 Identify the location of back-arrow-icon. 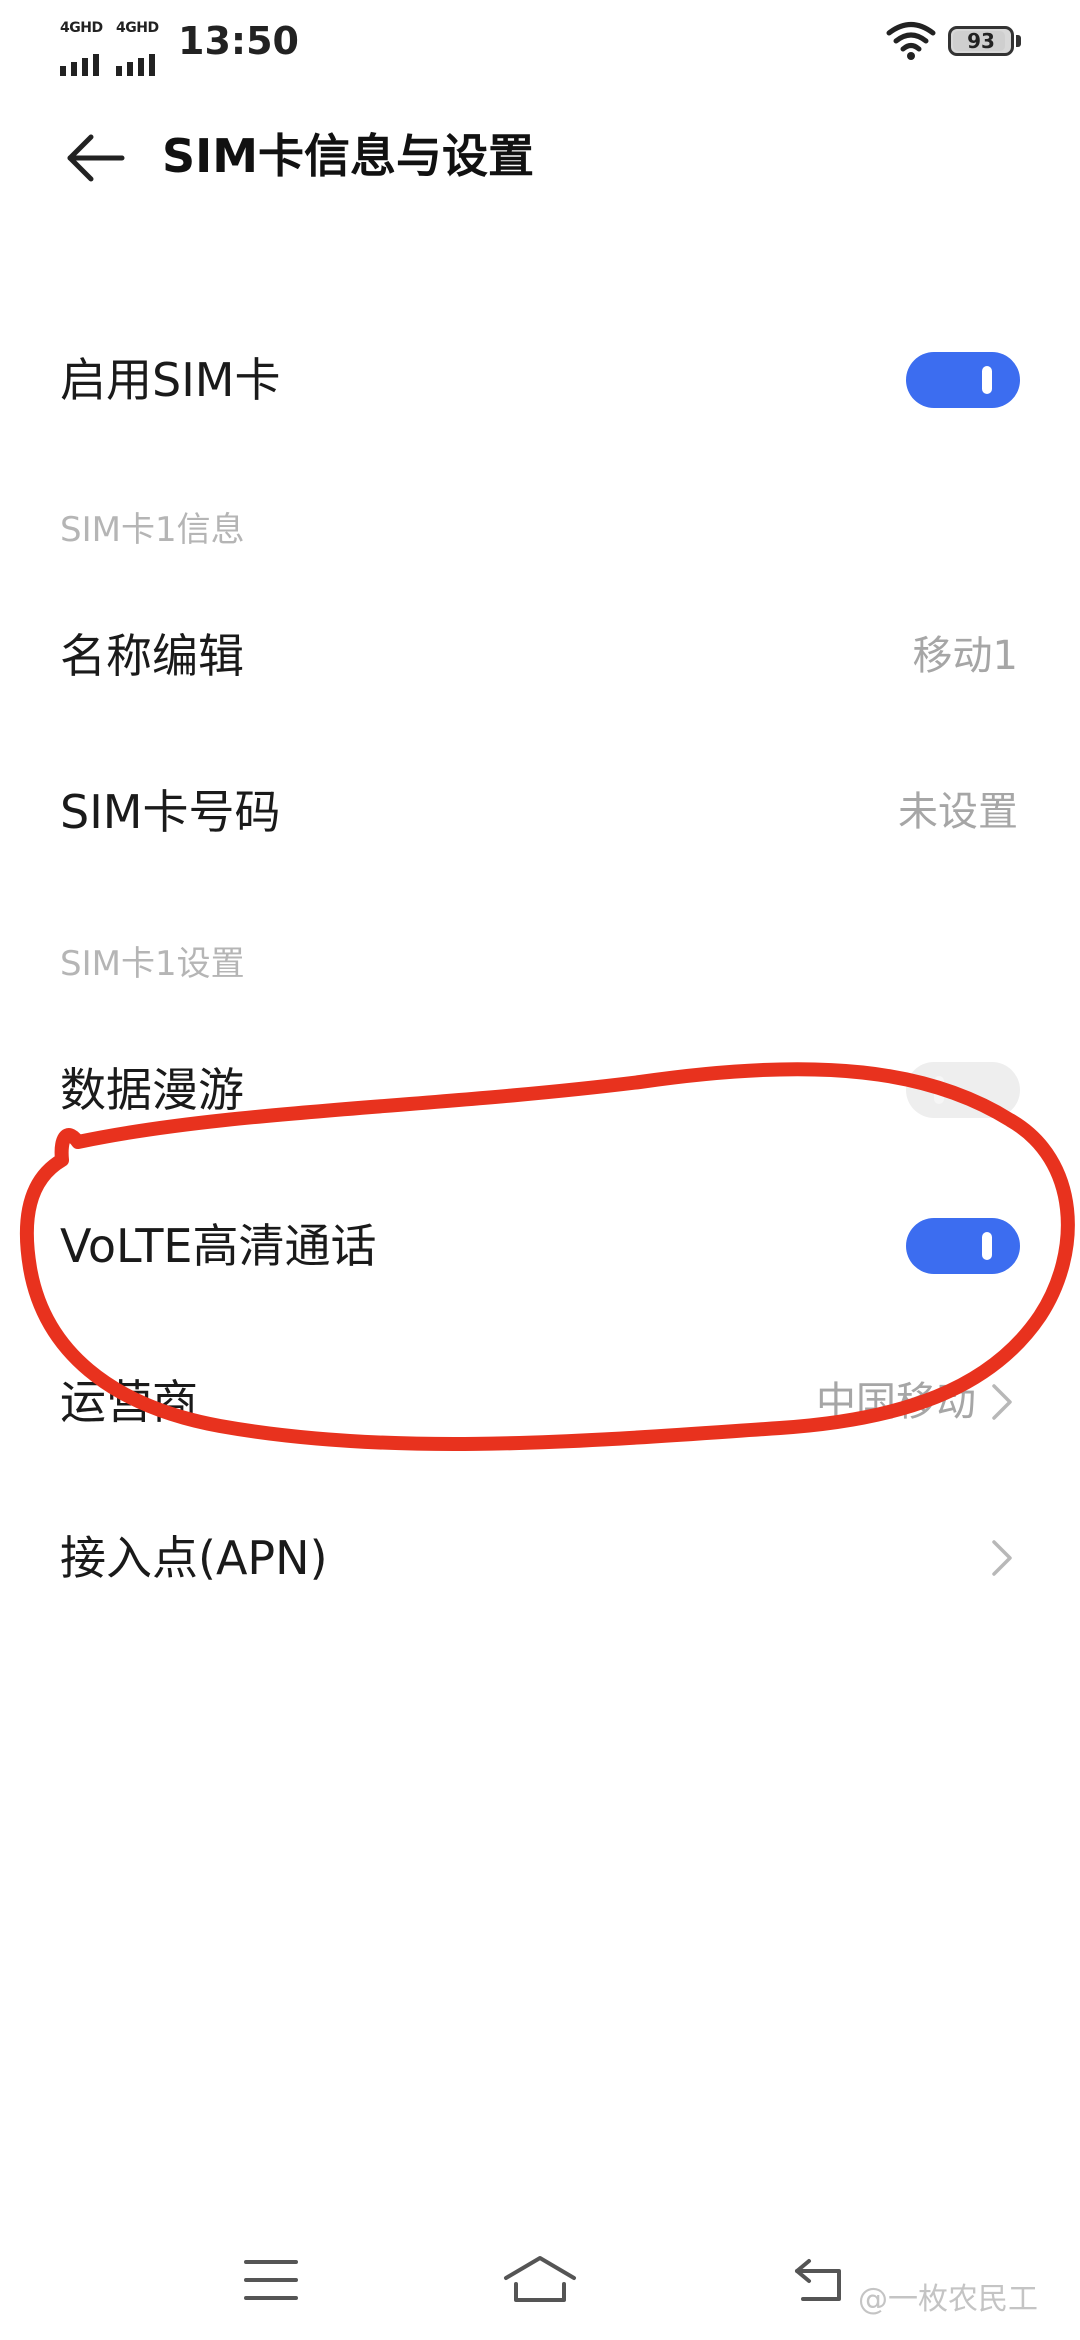
(96, 158).